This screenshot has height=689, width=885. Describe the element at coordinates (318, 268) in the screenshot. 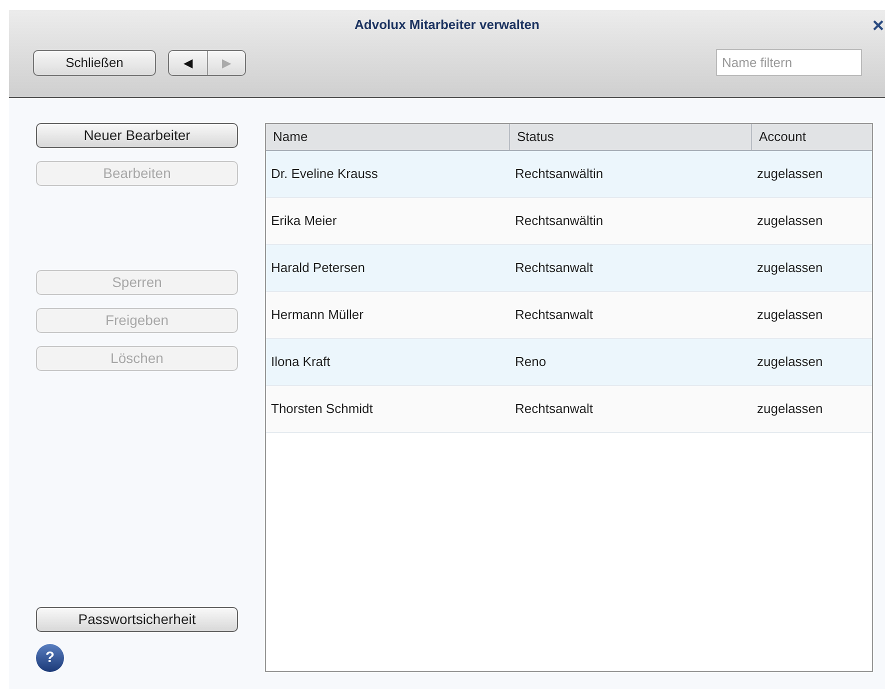

I see `table-cell-text: Harald Petersen` at that location.